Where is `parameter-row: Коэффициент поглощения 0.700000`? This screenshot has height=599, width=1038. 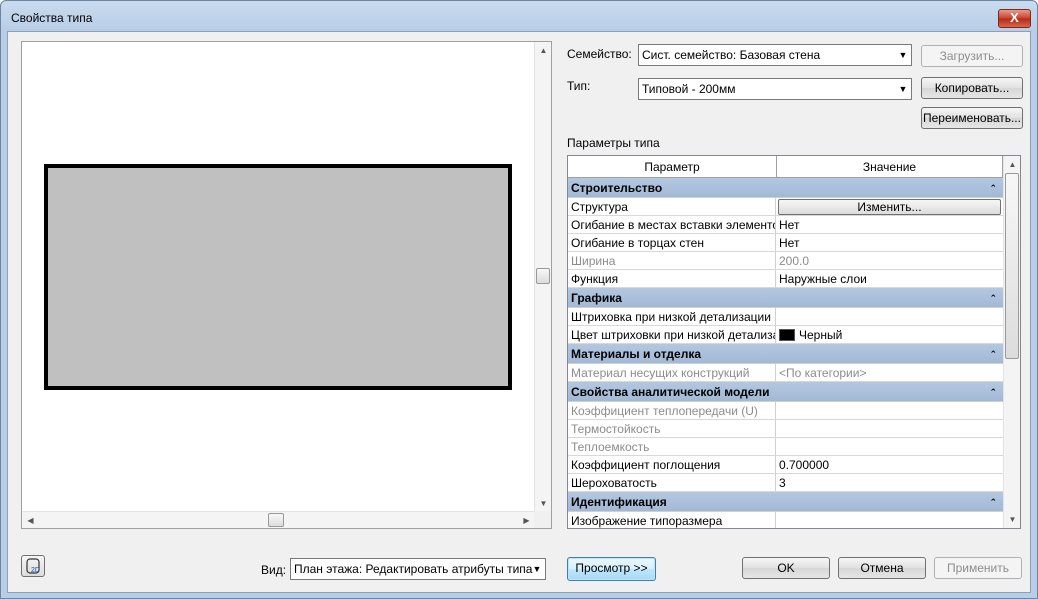 parameter-row: Коэффициент поглощения 0.700000 is located at coordinates (785, 465).